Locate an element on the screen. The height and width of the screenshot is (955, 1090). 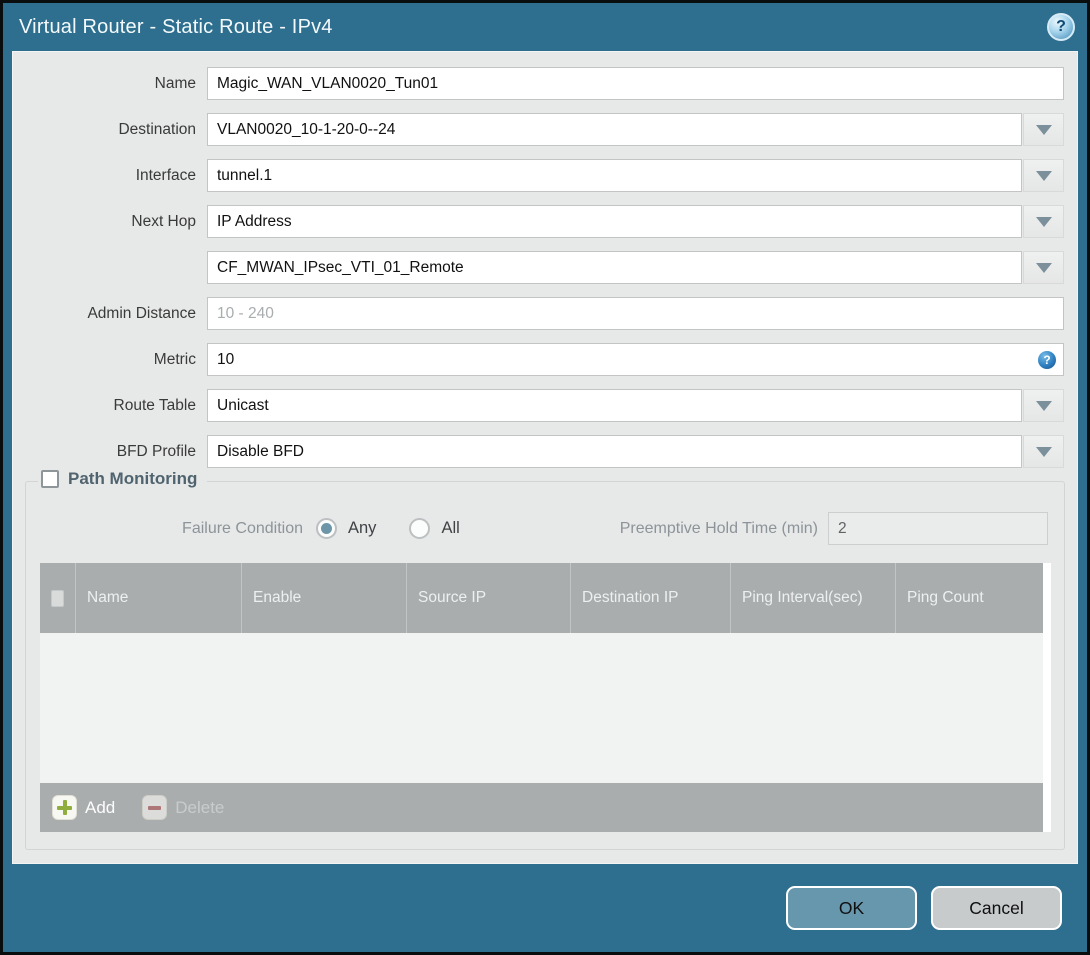
form-row-next-hop-address is located at coordinates (540, 267).